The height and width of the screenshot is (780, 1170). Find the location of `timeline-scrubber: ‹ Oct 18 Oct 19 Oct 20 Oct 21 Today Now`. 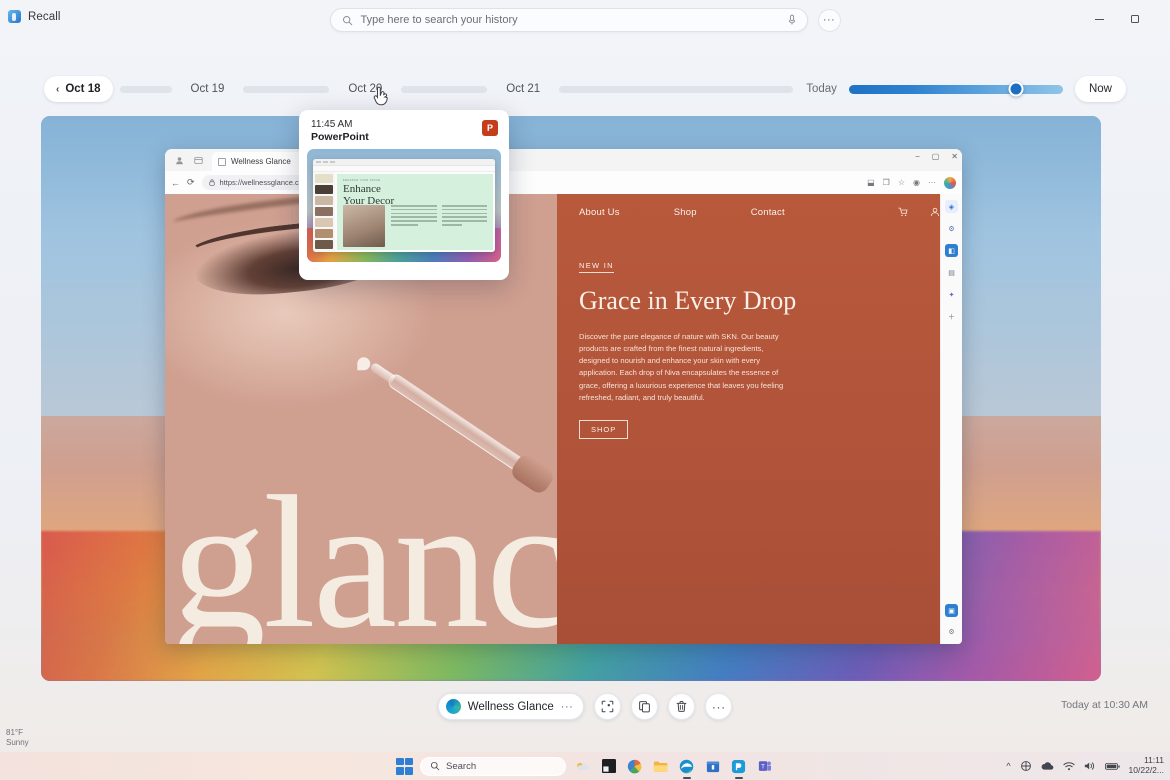

timeline-scrubber: ‹ Oct 18 Oct 19 Oct 20 Oct 21 Today Now is located at coordinates (585, 89).